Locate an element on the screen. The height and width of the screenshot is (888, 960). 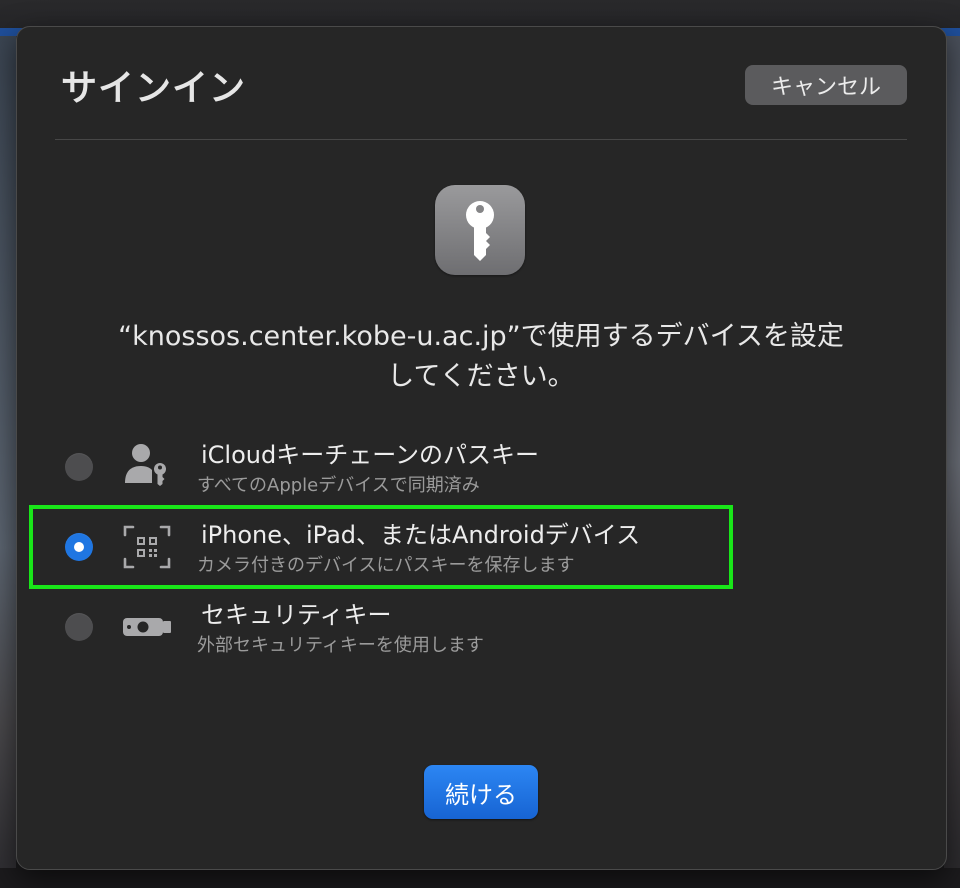
option-title: iPhone、iPad、またはAndroidデバイス is located at coordinates (421, 535).